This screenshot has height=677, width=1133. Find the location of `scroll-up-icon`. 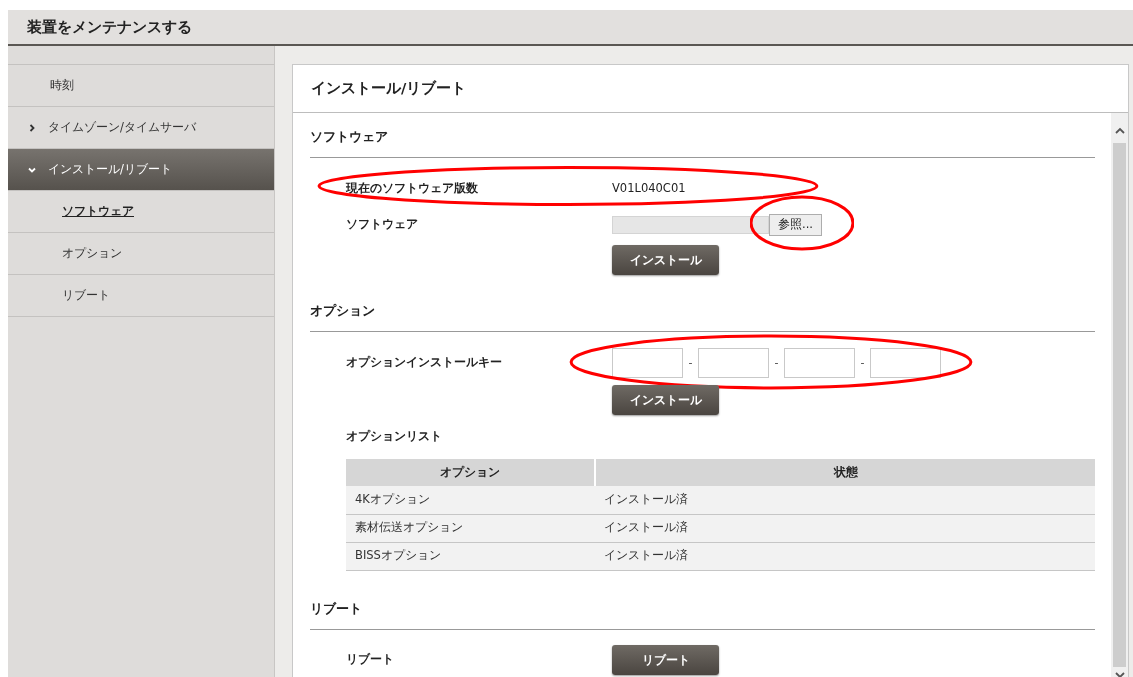

scroll-up-icon is located at coordinates (1119, 131).